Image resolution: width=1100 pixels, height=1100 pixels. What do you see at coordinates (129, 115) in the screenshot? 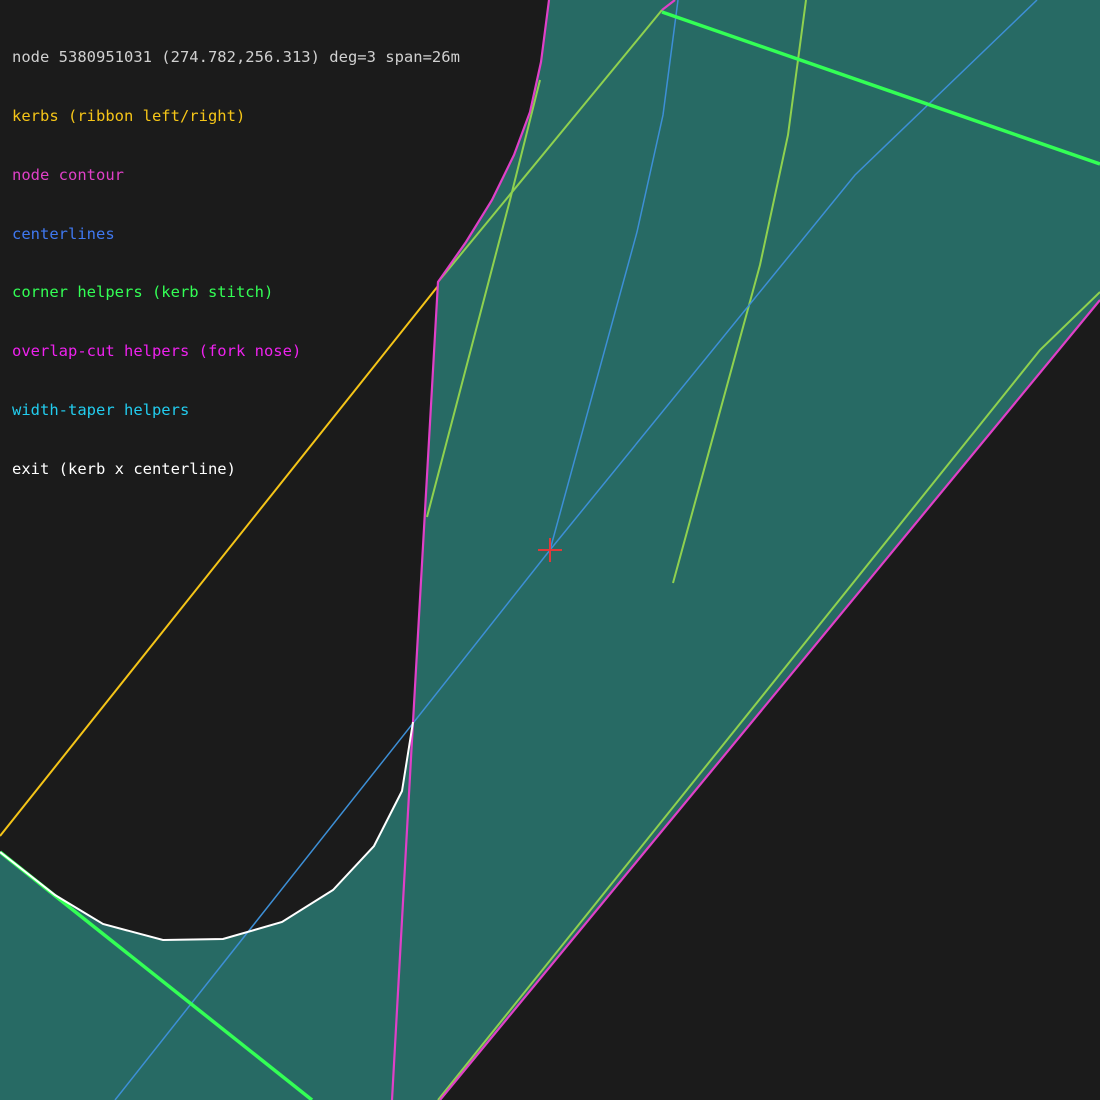
I see `legend-kerbs: kerbs (ribbon left/right)` at bounding box center [129, 115].